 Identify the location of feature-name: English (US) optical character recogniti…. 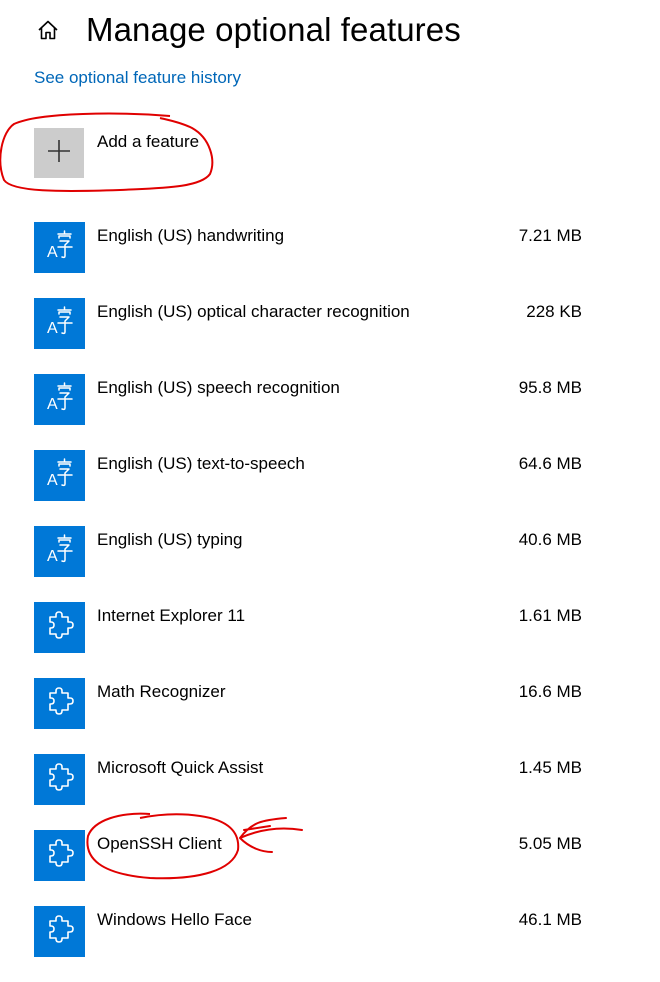
(253, 311).